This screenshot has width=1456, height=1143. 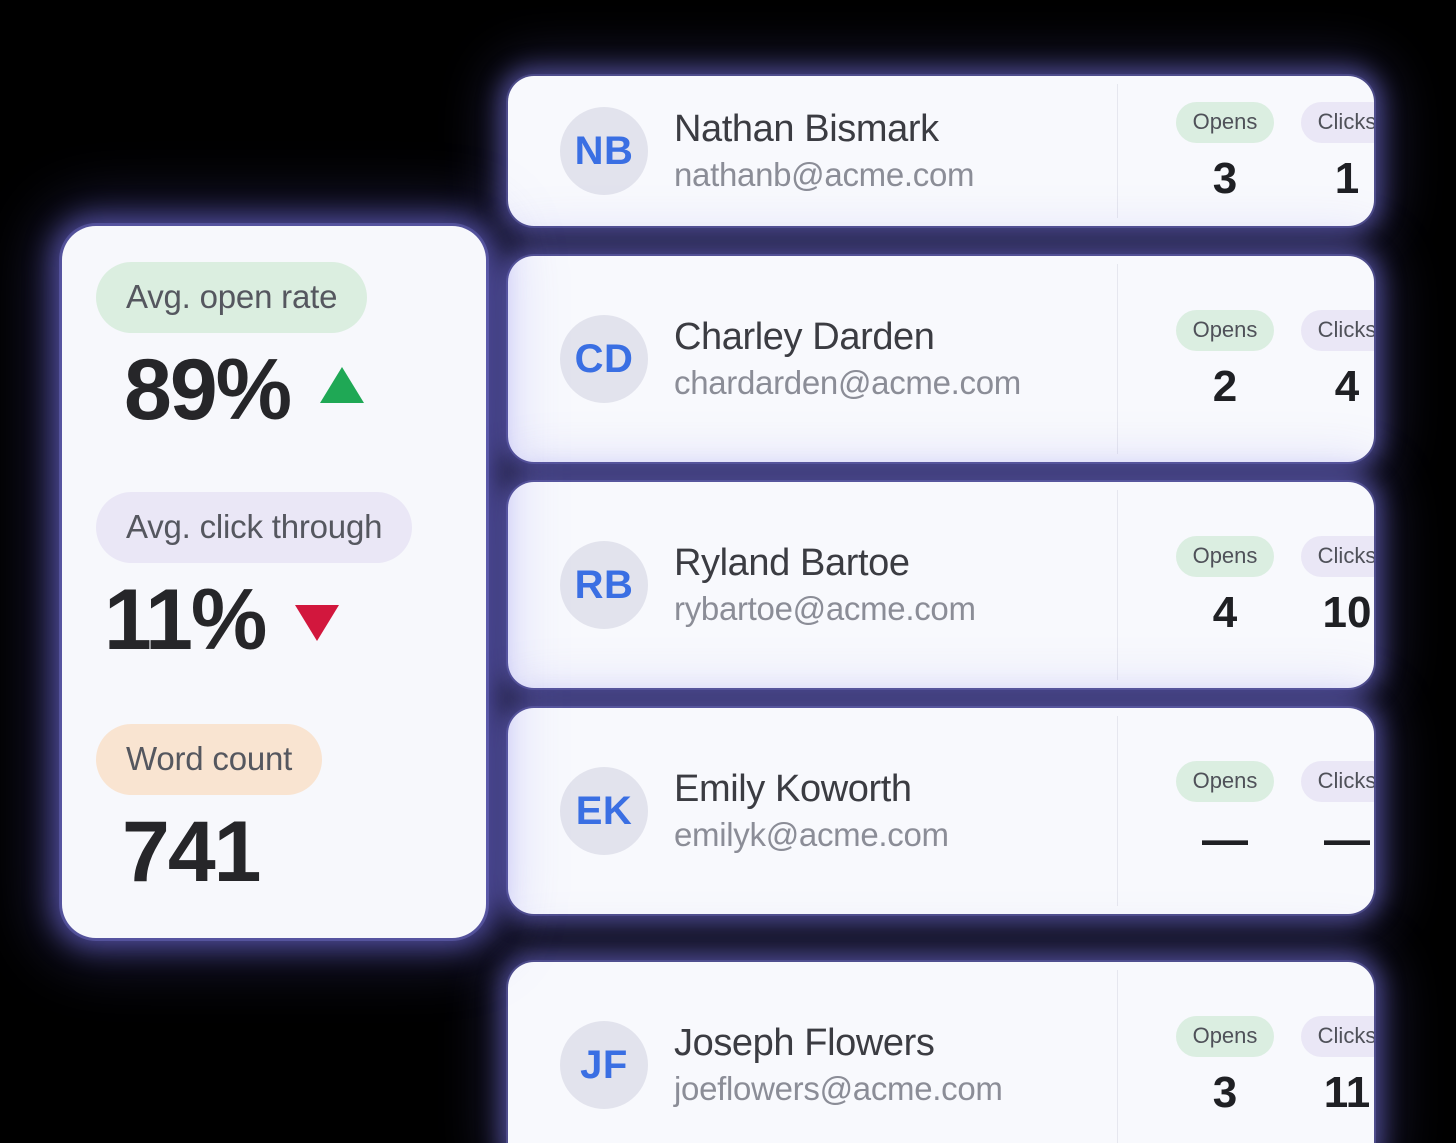 What do you see at coordinates (793, 789) in the screenshot?
I see `contact-name: Emily Koworth` at bounding box center [793, 789].